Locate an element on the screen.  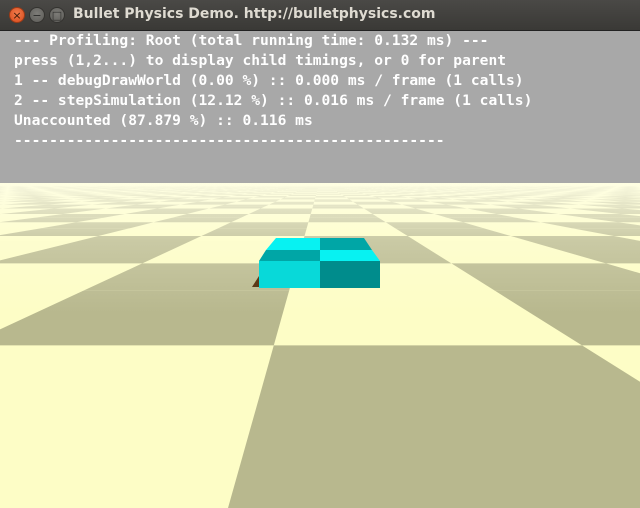
maximize-icon: □ is located at coordinates (57, 15).